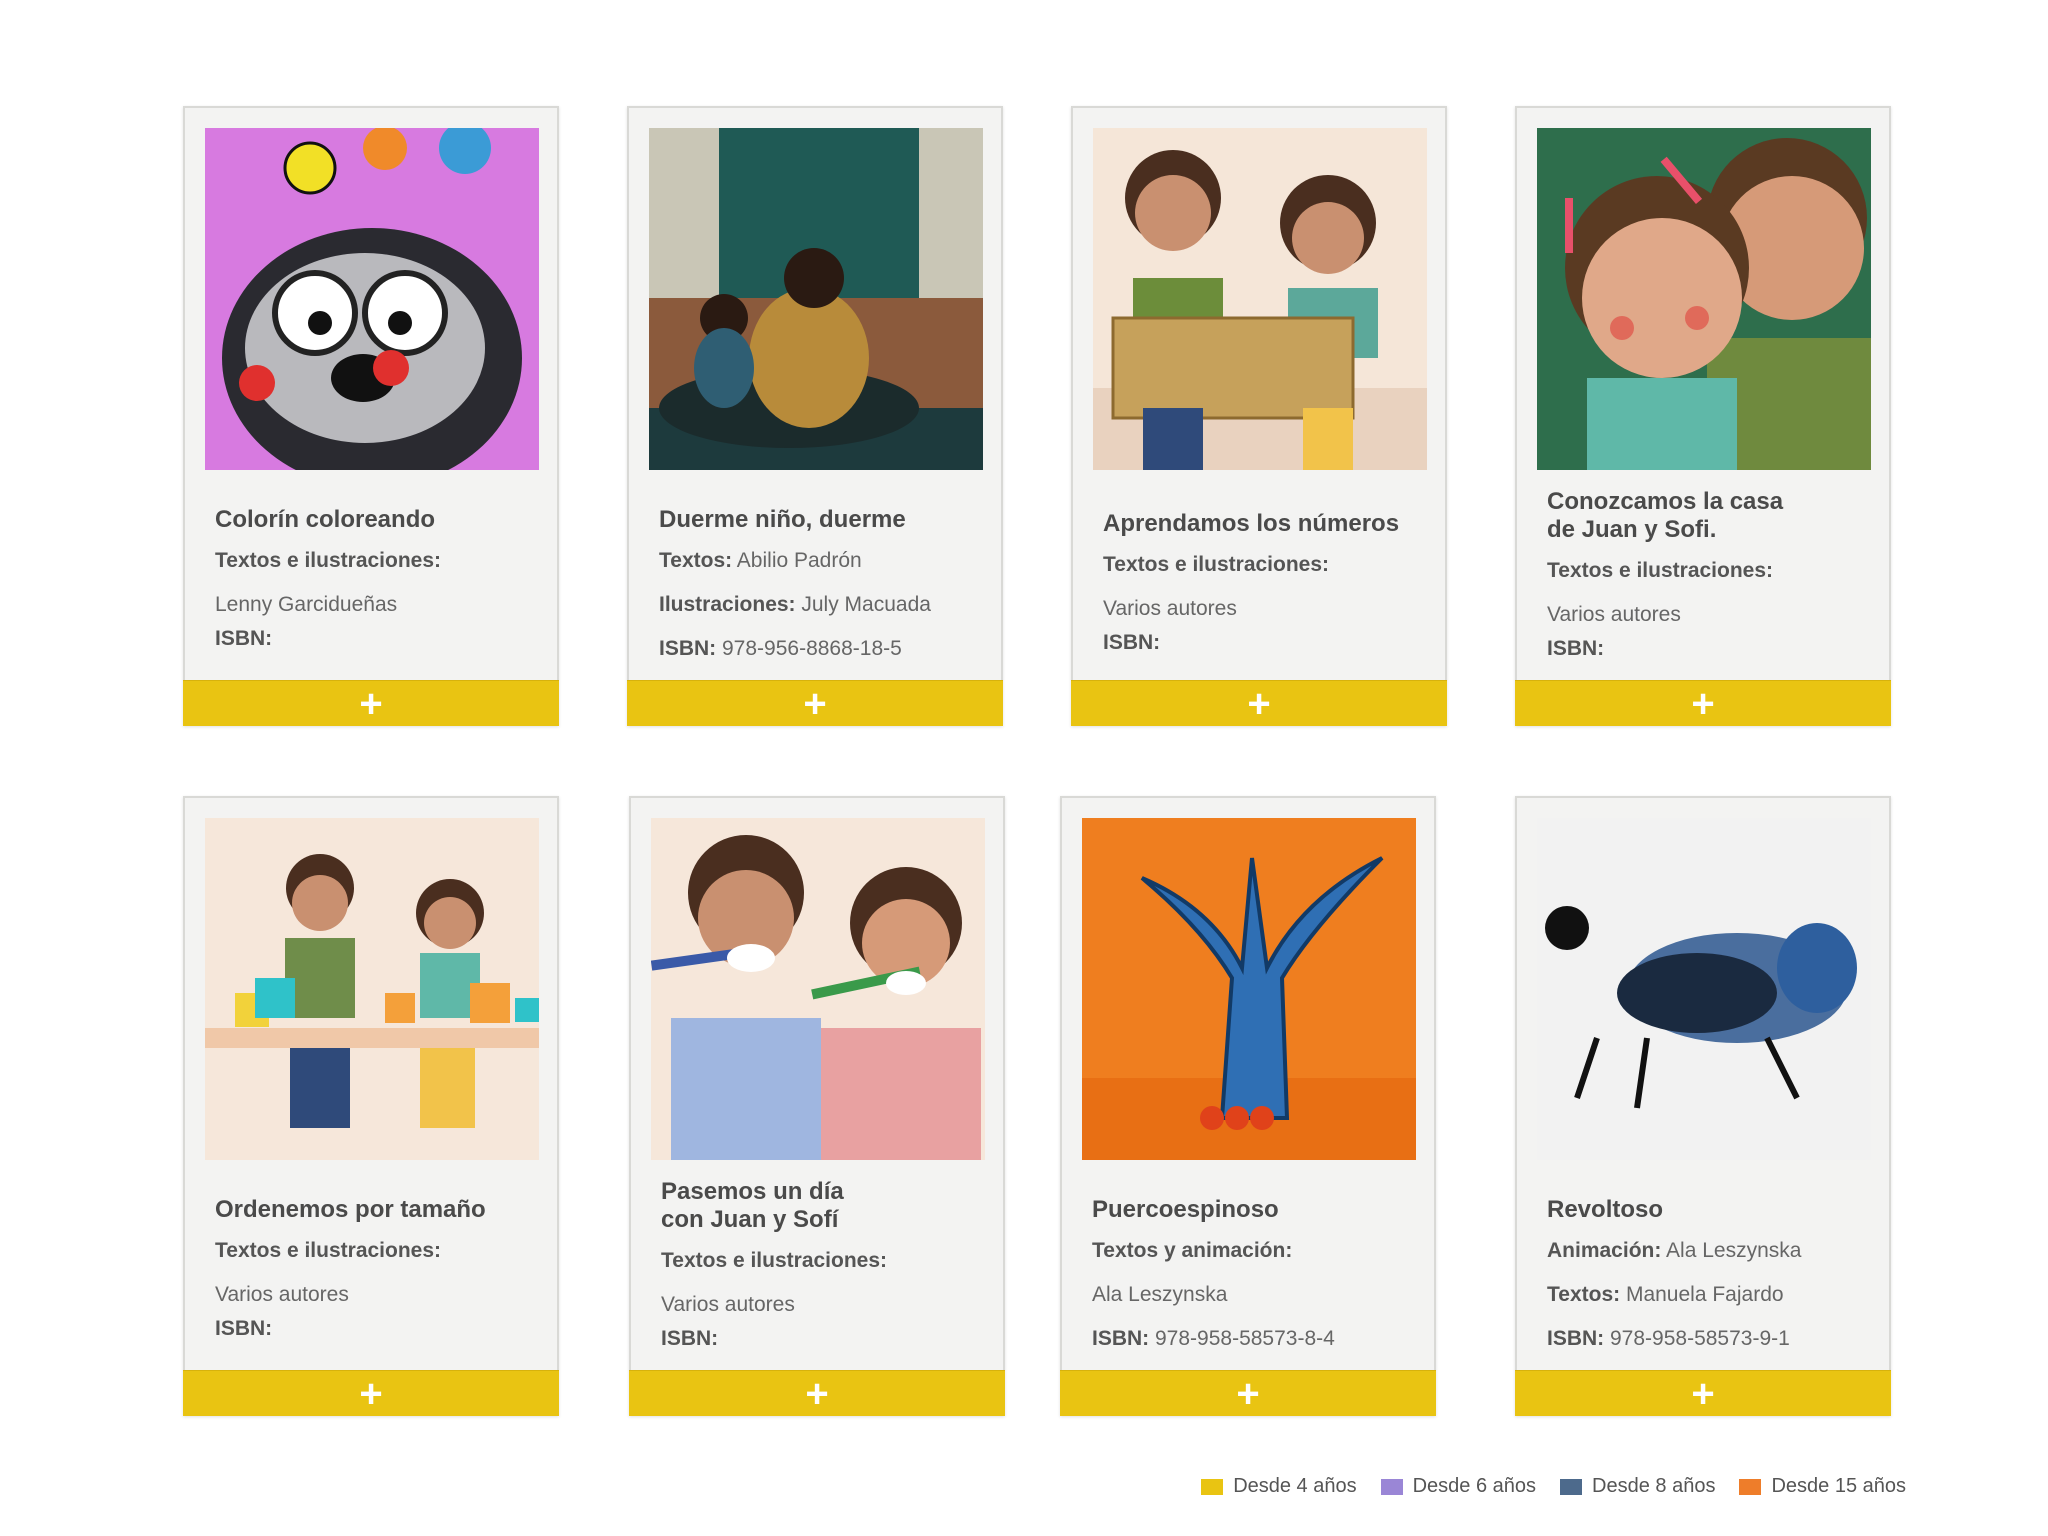 The height and width of the screenshot is (1536, 2048). I want to click on credit-label: Textos y animación:, so click(1192, 1250).